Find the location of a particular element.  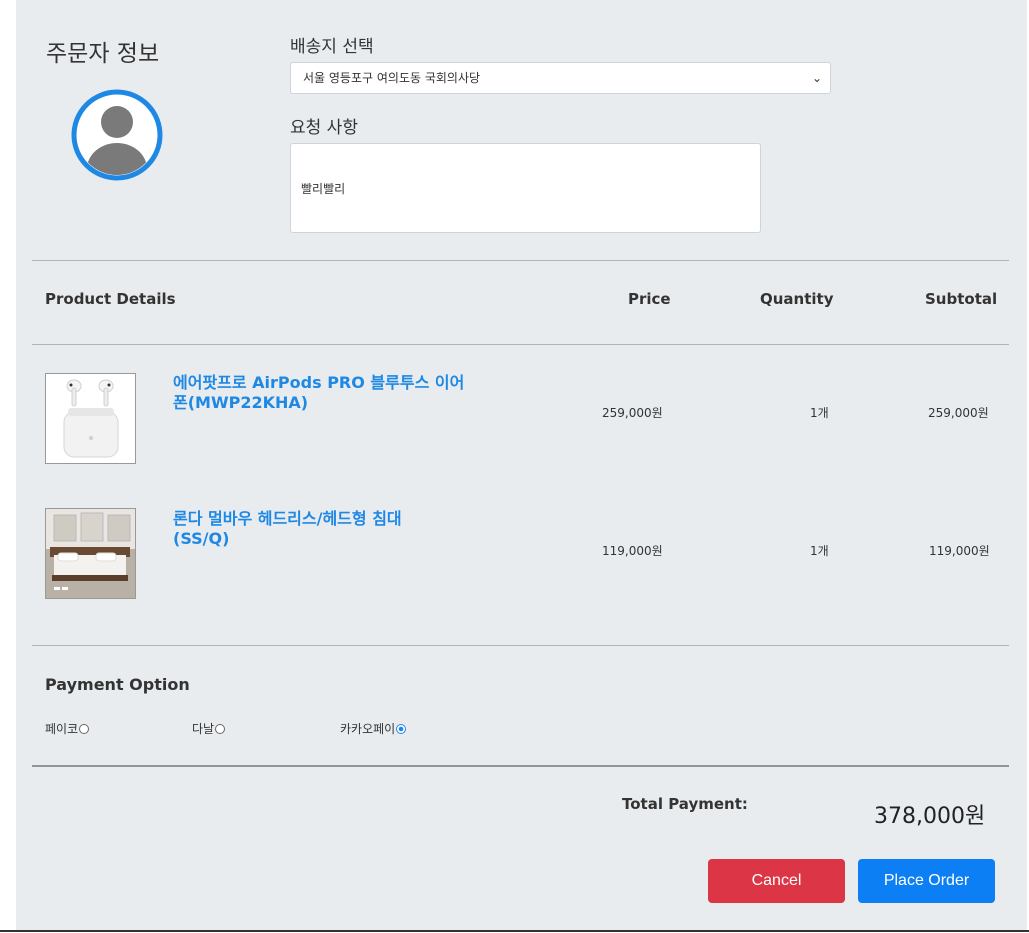

radio-button-checked is located at coordinates (401, 728).